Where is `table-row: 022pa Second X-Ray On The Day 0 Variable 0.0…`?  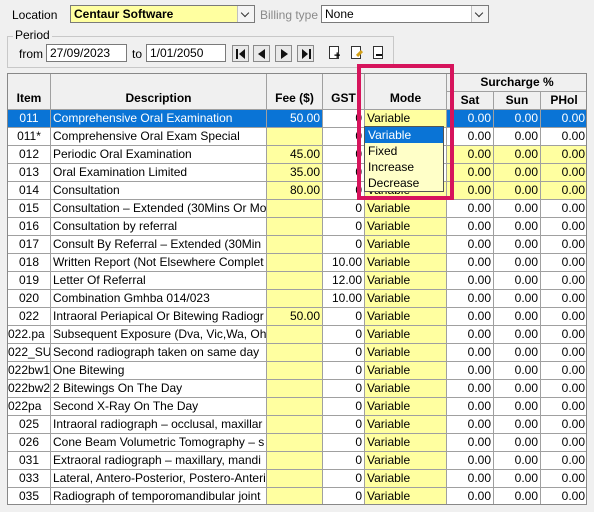 table-row: 022pa Second X-Ray On The Day 0 Variable 0.0… is located at coordinates (297, 407).